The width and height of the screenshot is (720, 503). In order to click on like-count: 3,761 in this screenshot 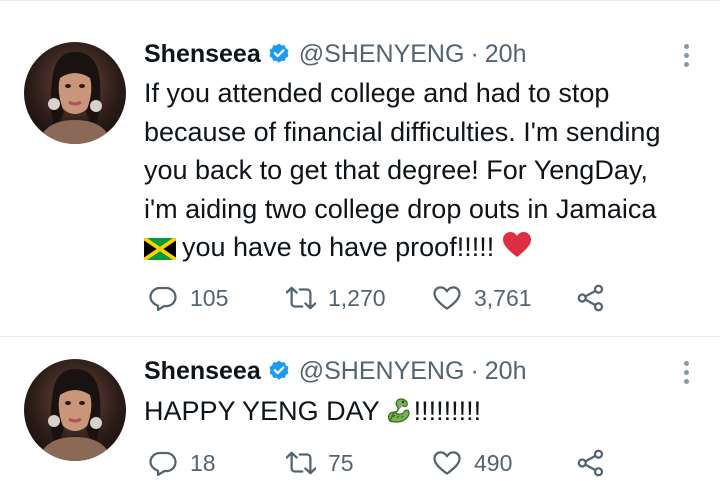, I will do `click(503, 297)`.